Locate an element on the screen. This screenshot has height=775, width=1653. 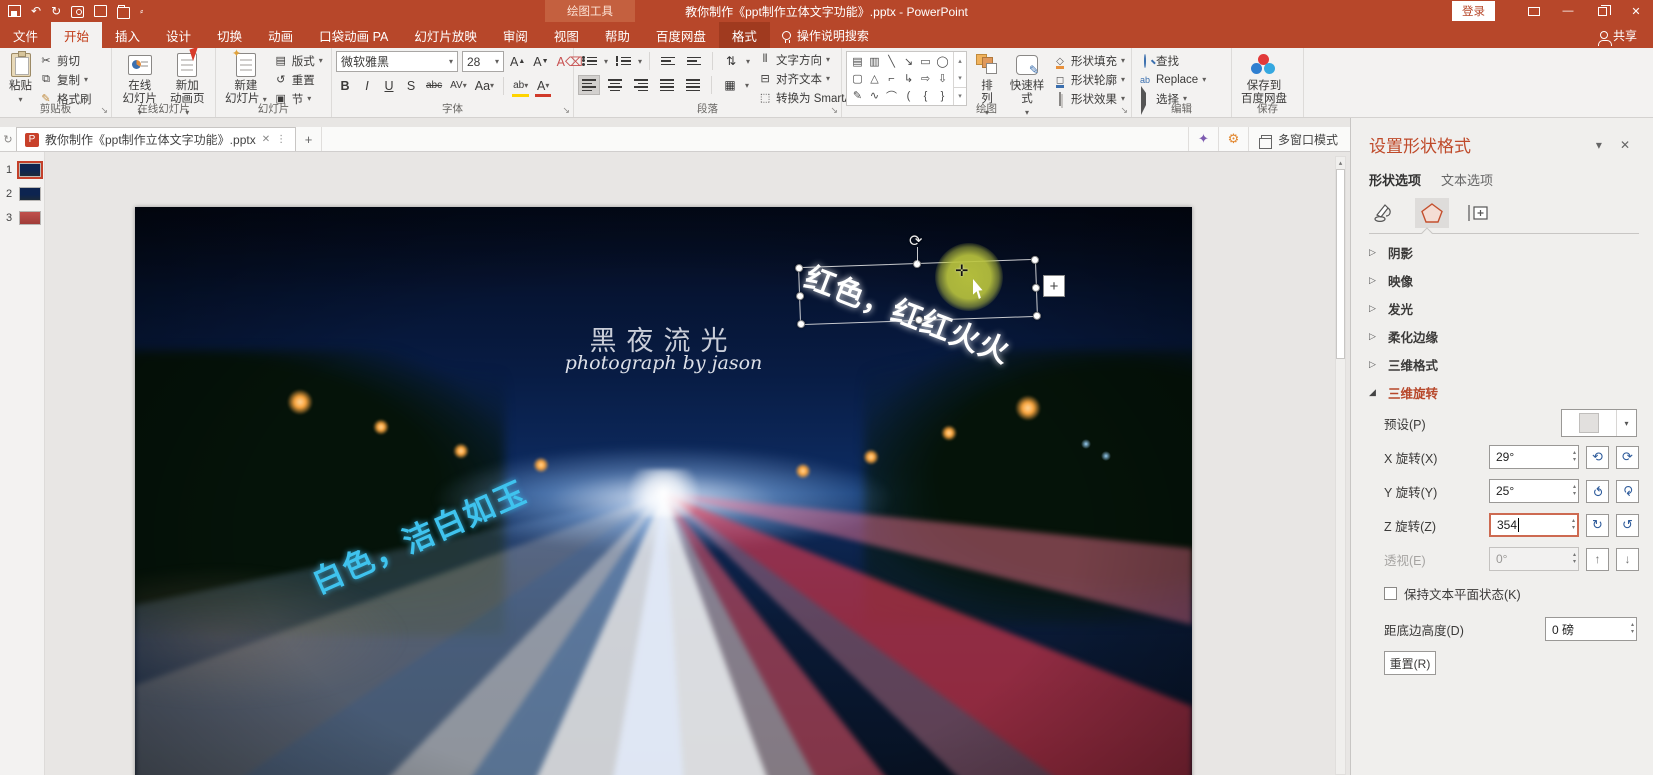
align-right-button is located at coordinates (641, 85).